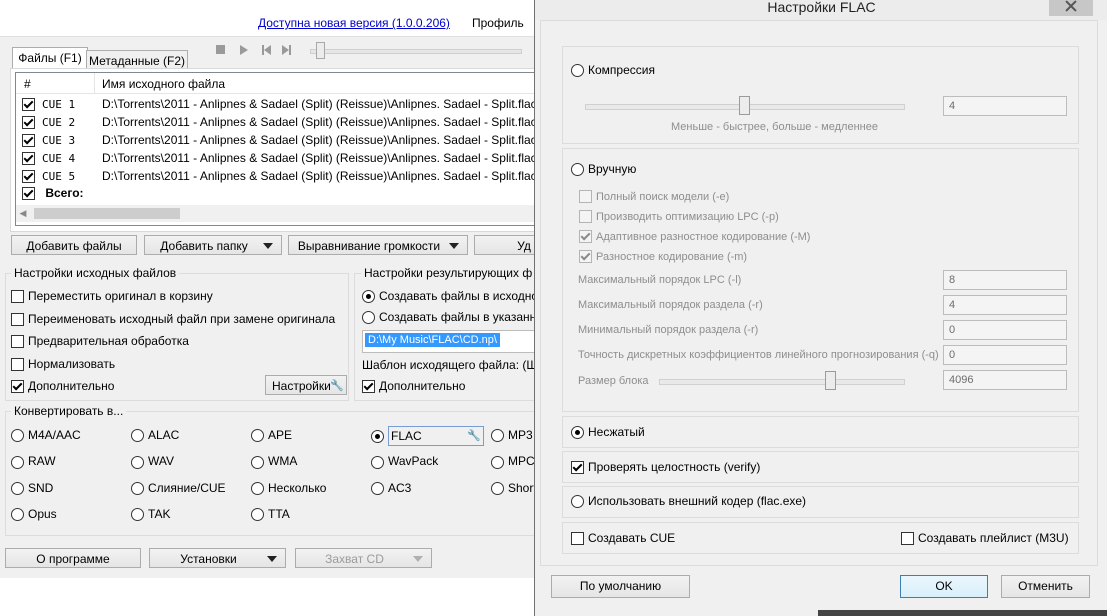  Describe the element at coordinates (34, 514) in the screenshot. I see `format-option: Opus` at that location.